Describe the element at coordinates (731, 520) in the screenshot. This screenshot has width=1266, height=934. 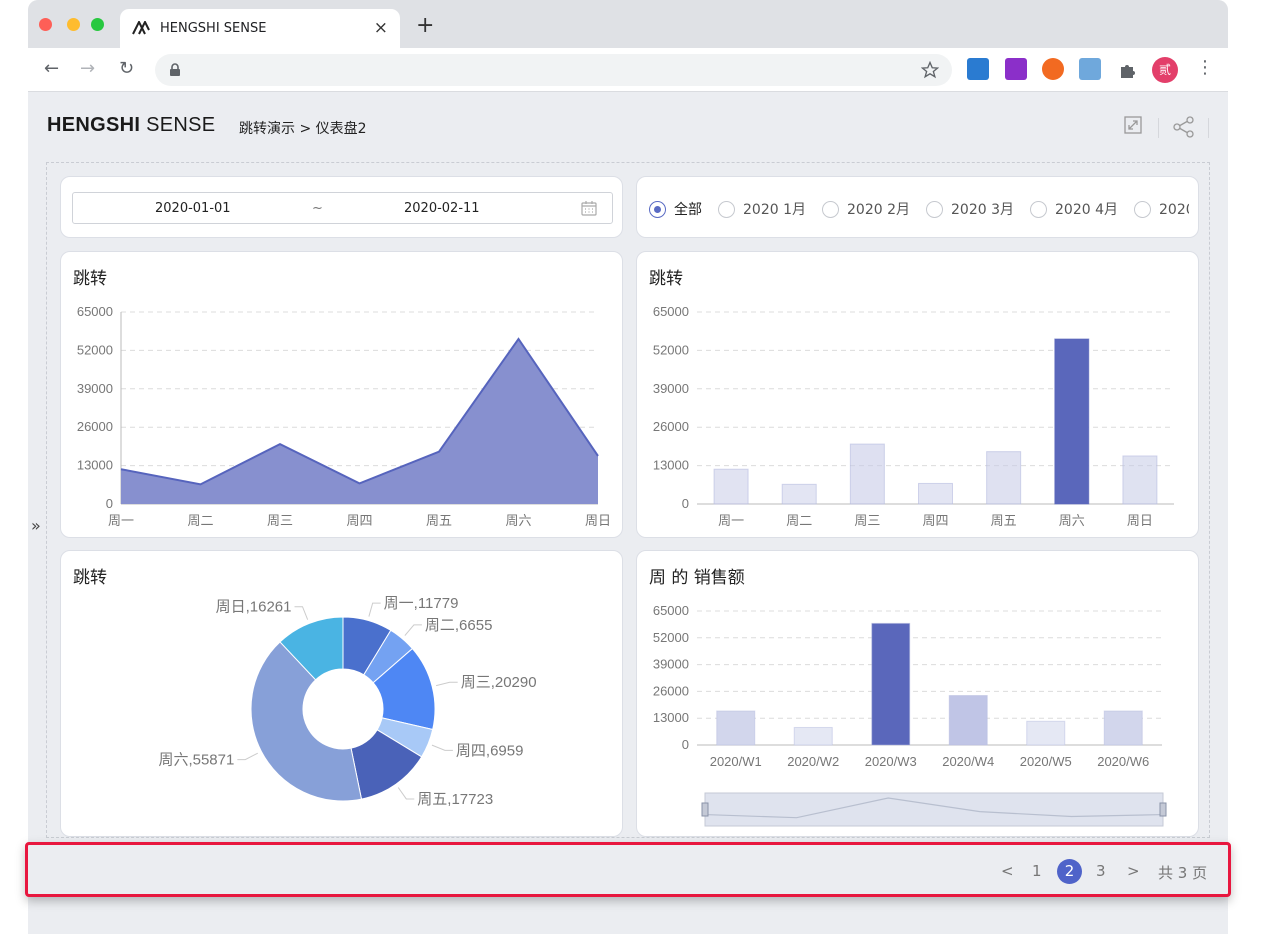
I see `bar-x-tick: 周一` at that location.